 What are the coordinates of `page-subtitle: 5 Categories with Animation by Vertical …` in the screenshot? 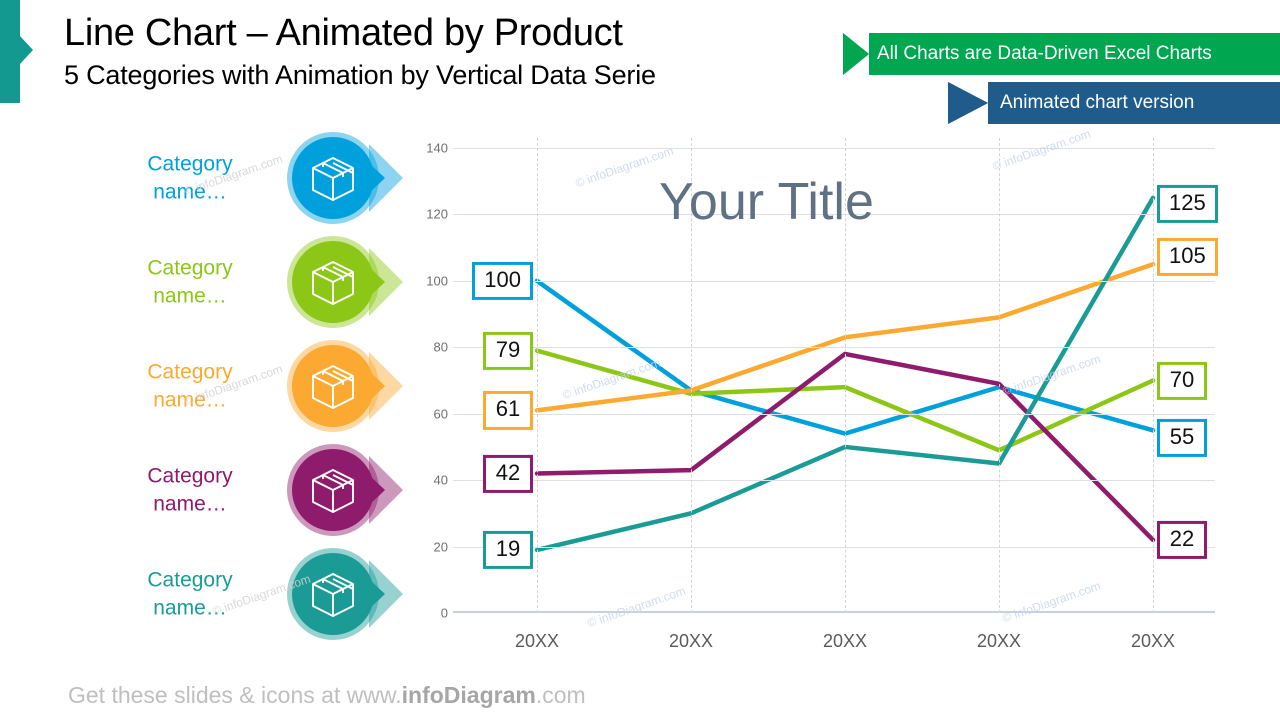 It's located at (360, 75).